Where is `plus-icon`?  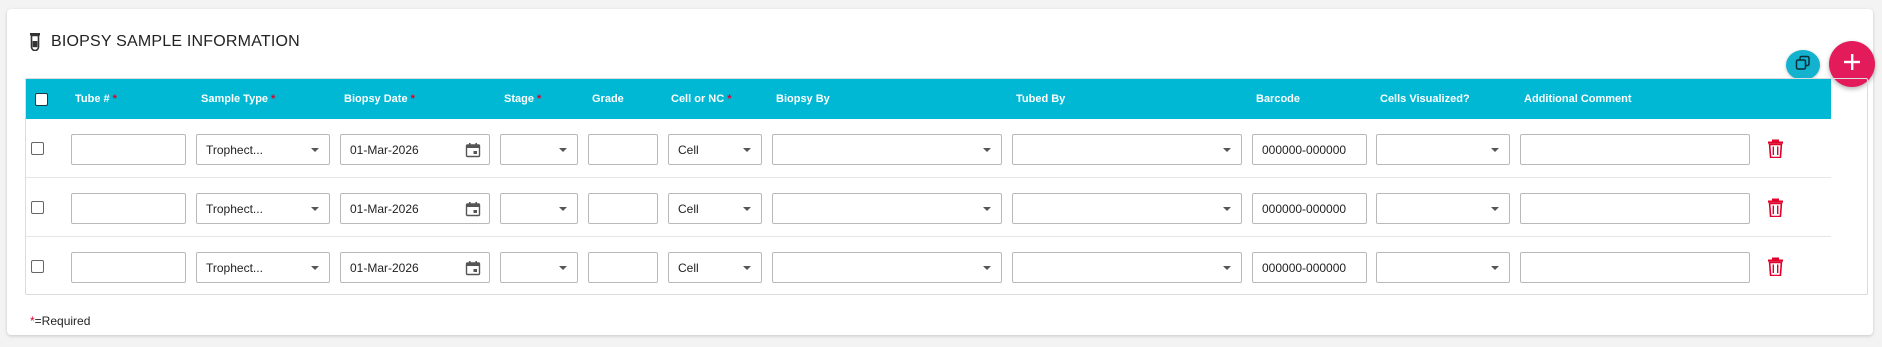
plus-icon is located at coordinates (1852, 64).